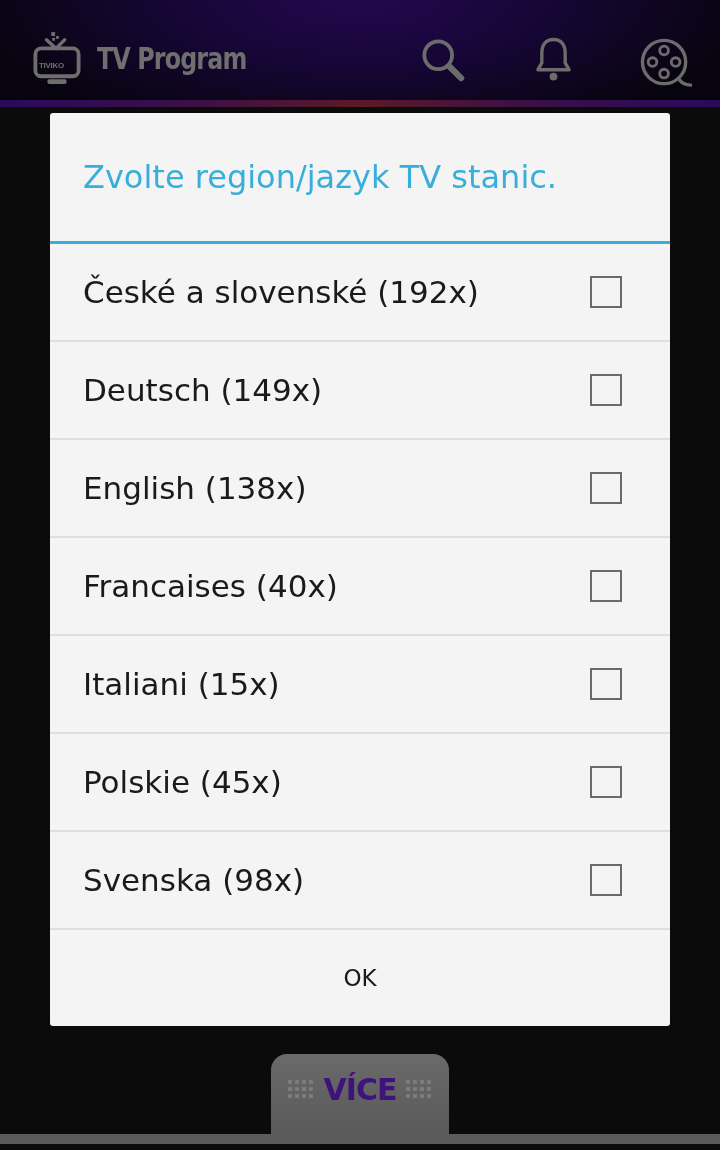 The width and height of the screenshot is (720, 1150). What do you see at coordinates (181, 684) in the screenshot?
I see `option-label: Italiani (15x)` at bounding box center [181, 684].